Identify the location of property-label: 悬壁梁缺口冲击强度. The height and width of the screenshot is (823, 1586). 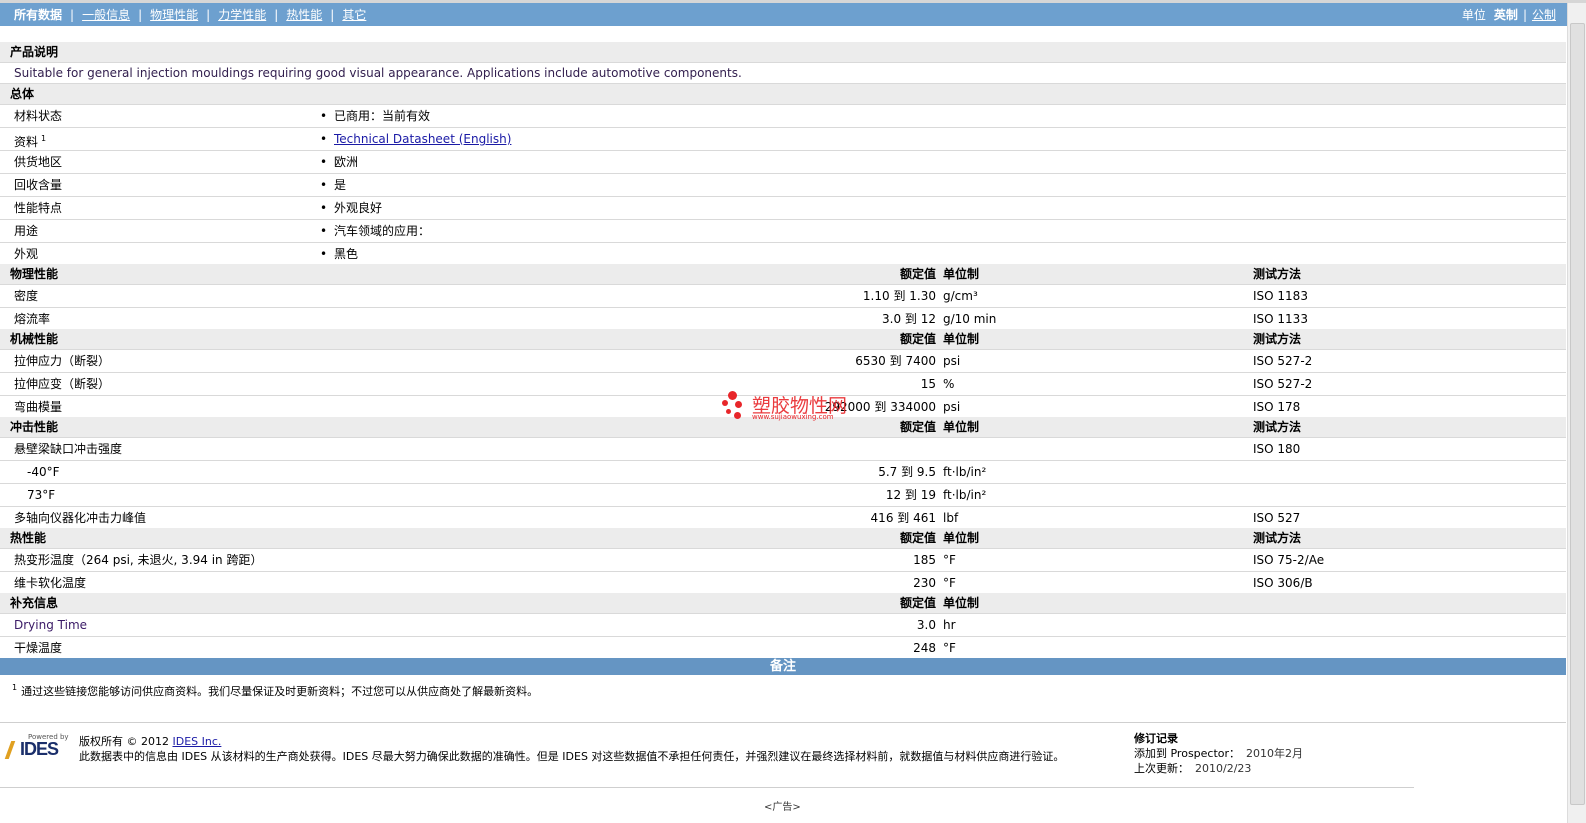
(68, 449).